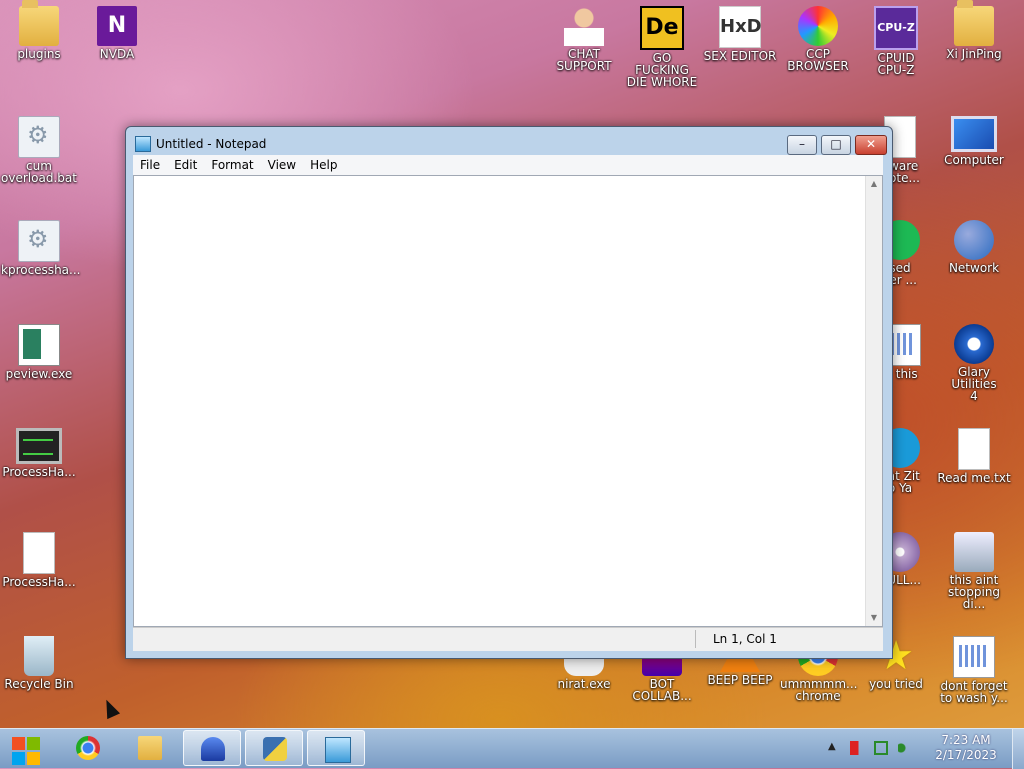  I want to click on taskbar: ▲ 7:23 AM 2/17/2023, so click(512, 748).